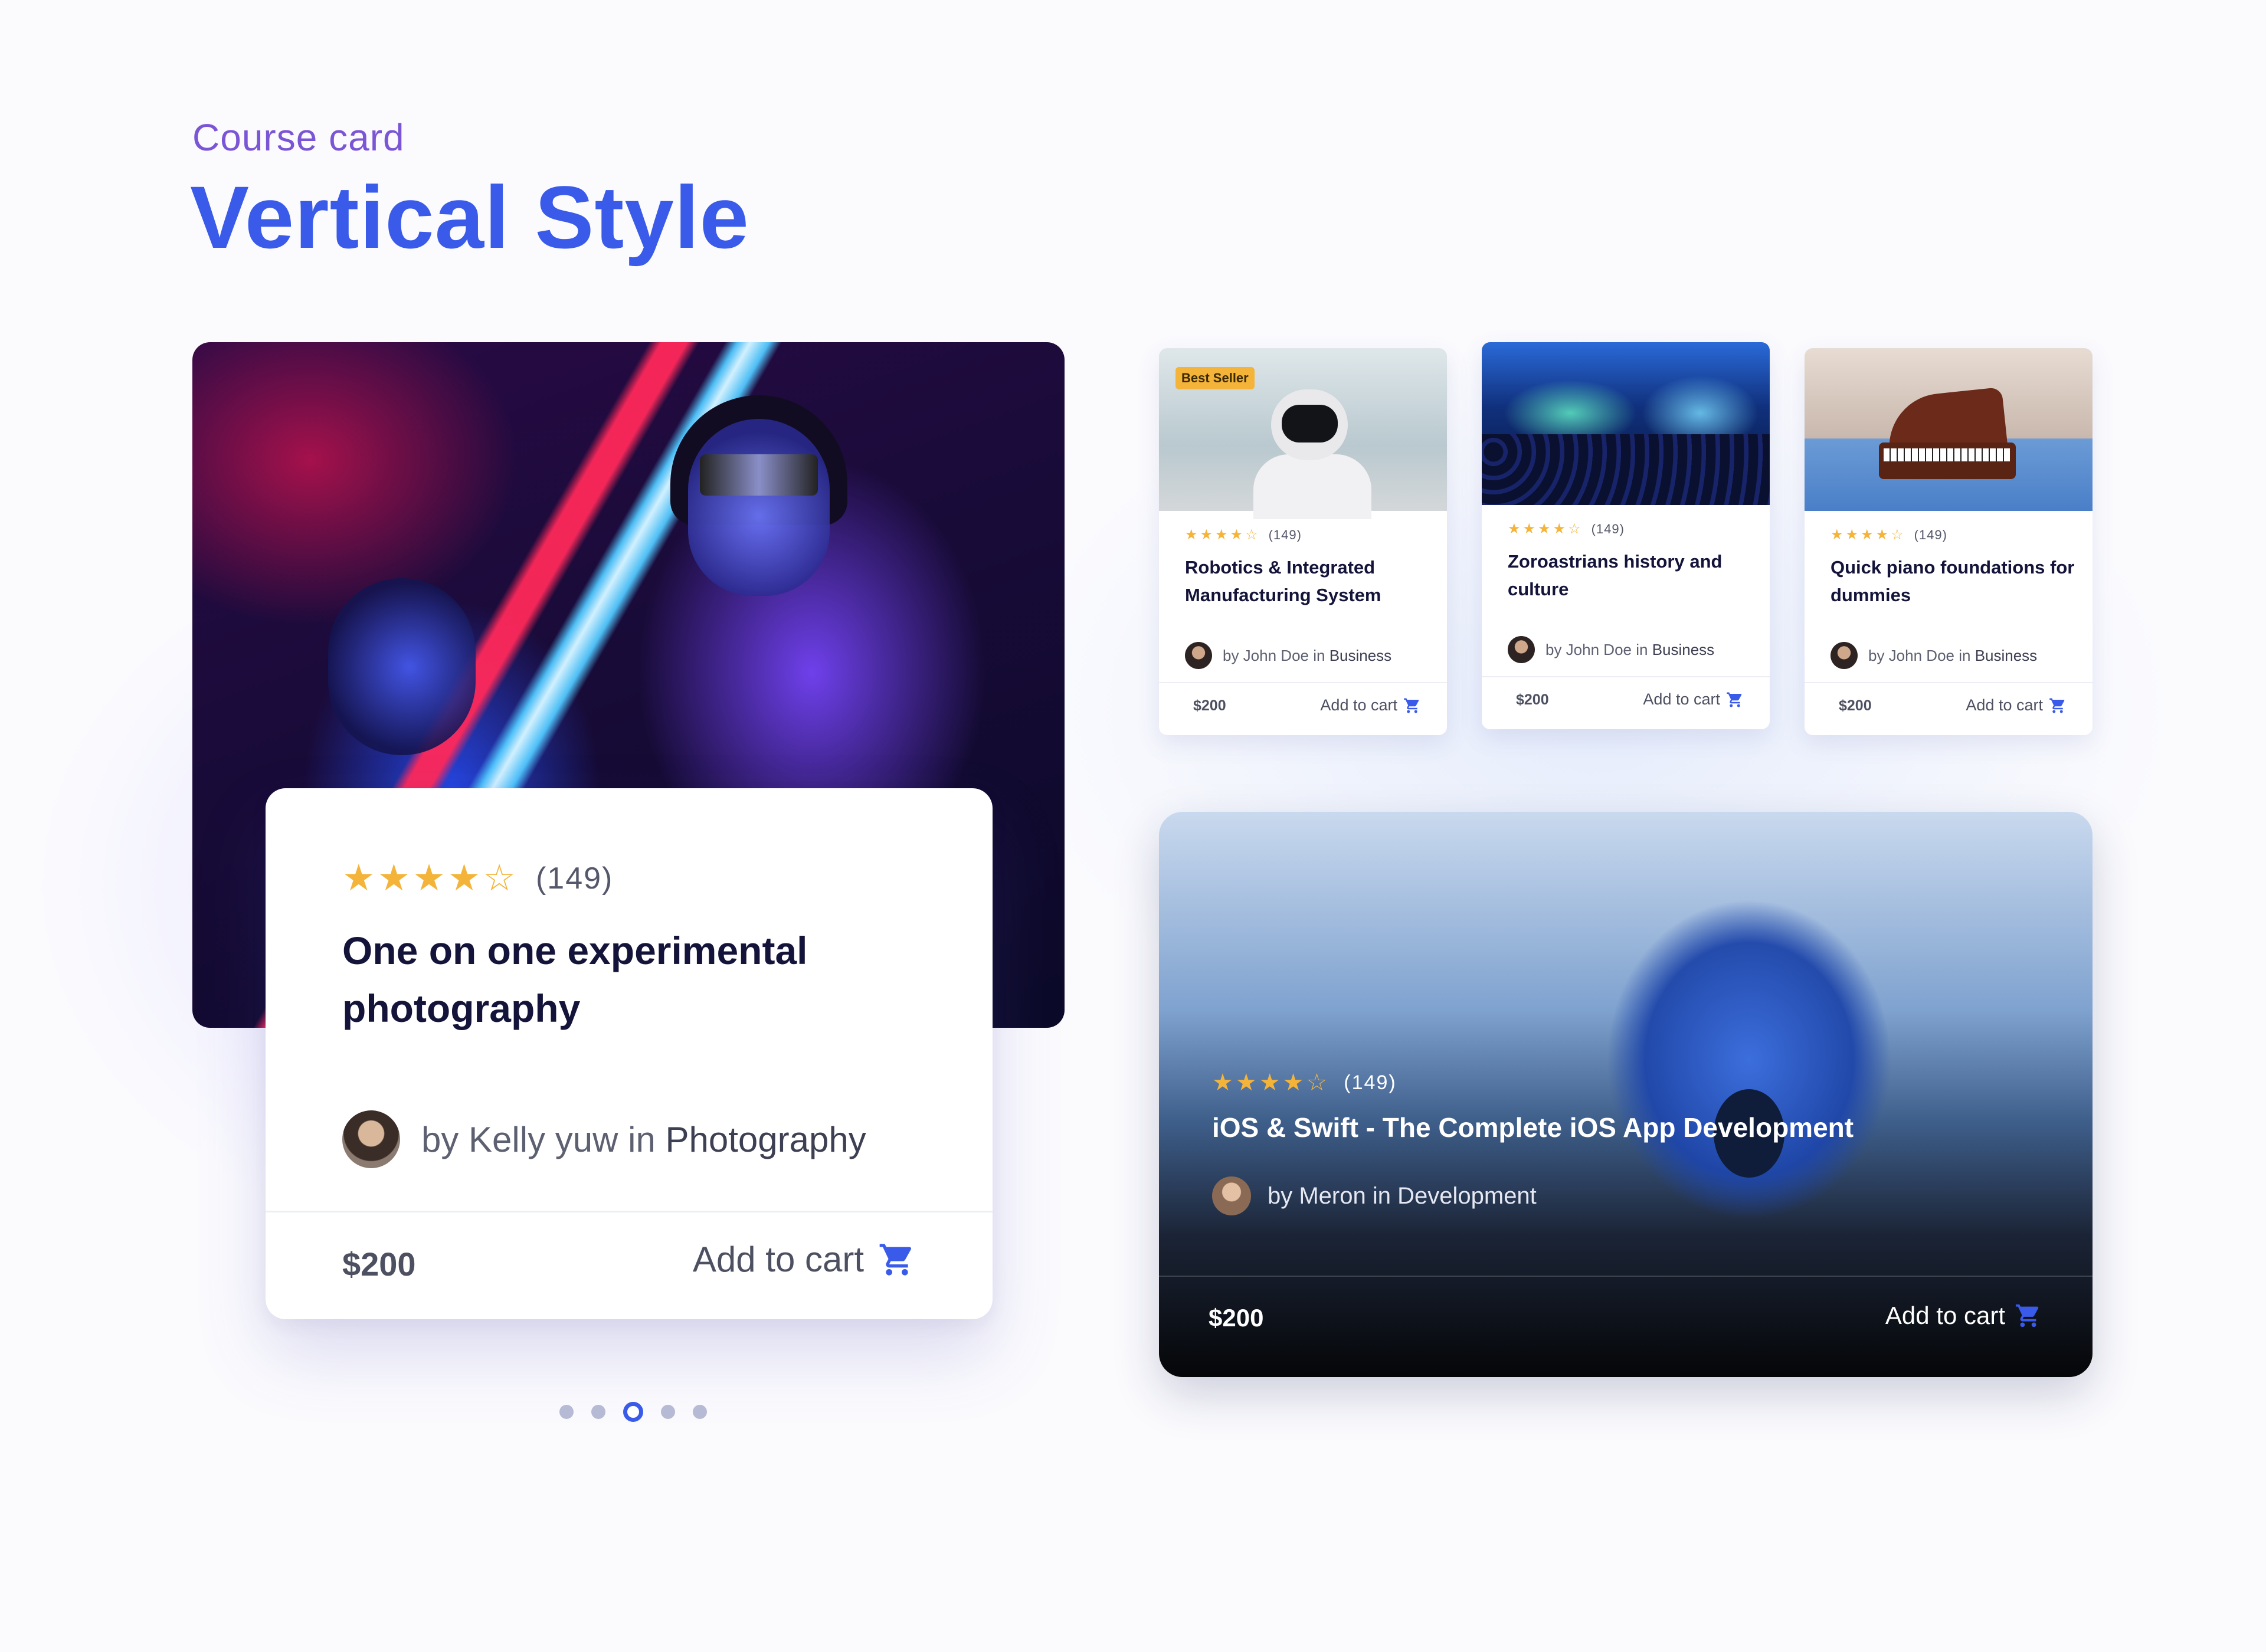 Image resolution: width=2266 pixels, height=1652 pixels. I want to click on author-line: by Meron in Development, so click(1374, 1195).